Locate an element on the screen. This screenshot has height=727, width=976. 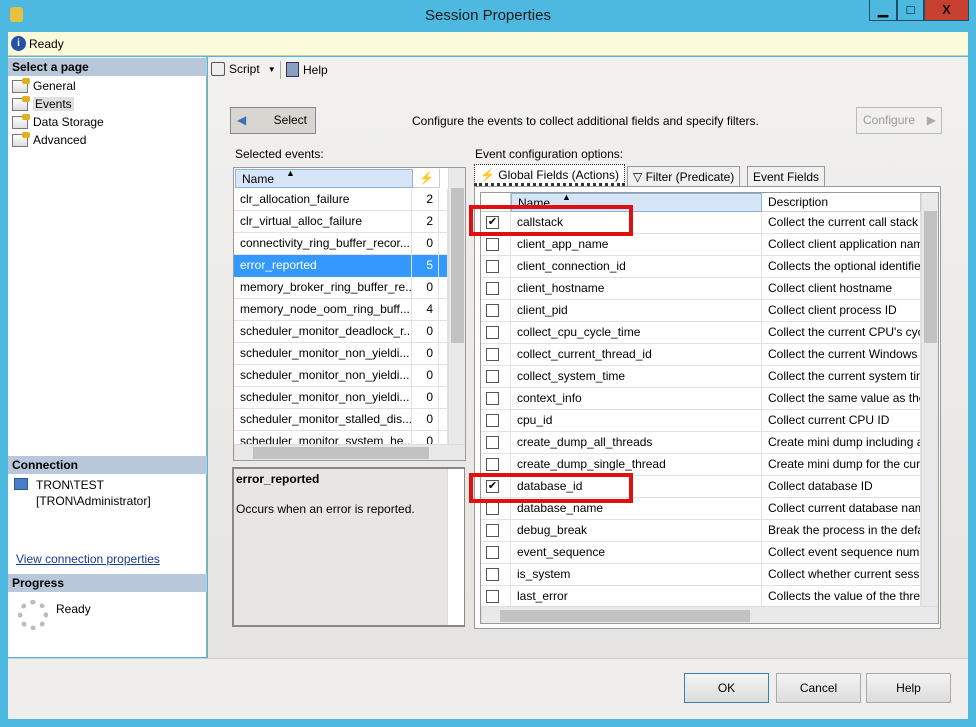
events-vscrollbar is located at coordinates (456, 306).